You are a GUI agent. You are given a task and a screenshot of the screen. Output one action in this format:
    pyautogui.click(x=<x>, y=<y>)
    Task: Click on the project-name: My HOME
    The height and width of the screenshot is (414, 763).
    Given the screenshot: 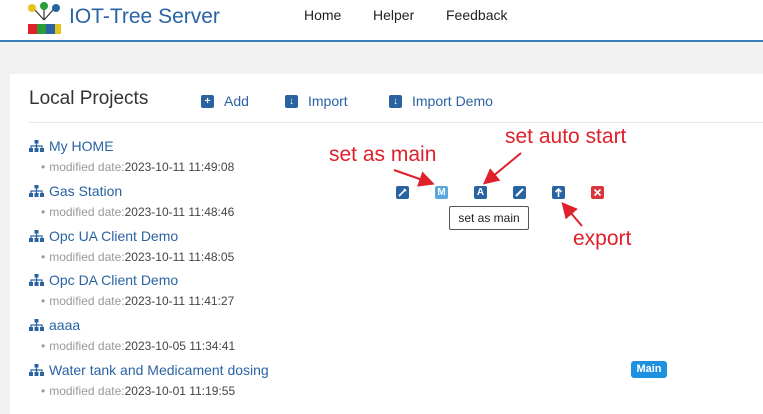 What is the action you would take?
    pyautogui.click(x=81, y=146)
    